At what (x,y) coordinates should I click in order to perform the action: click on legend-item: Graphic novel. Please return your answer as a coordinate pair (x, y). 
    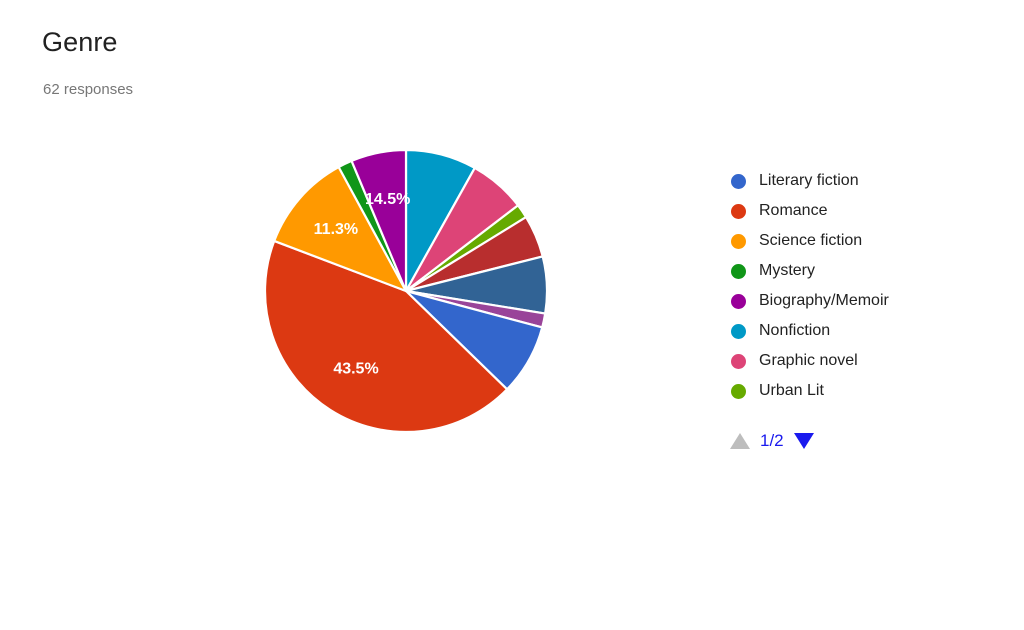
    Looking at the image, I should click on (861, 361).